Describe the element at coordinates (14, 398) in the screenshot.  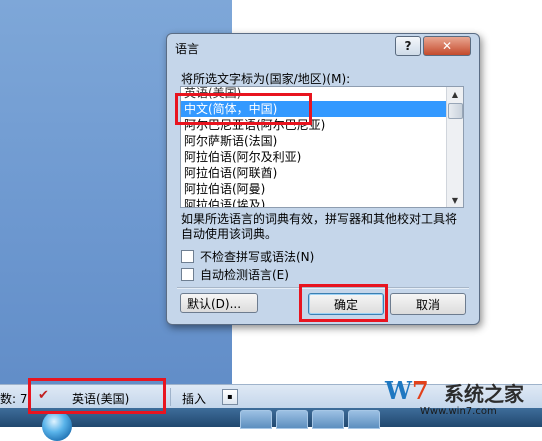
I see `word-count: 数: 7` at that location.